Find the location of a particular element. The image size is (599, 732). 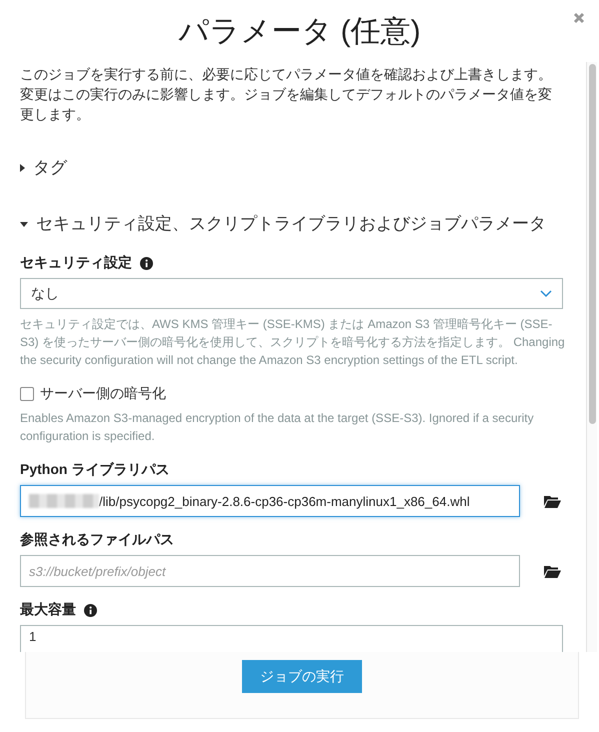

section-toggle: タグ is located at coordinates (292, 168).